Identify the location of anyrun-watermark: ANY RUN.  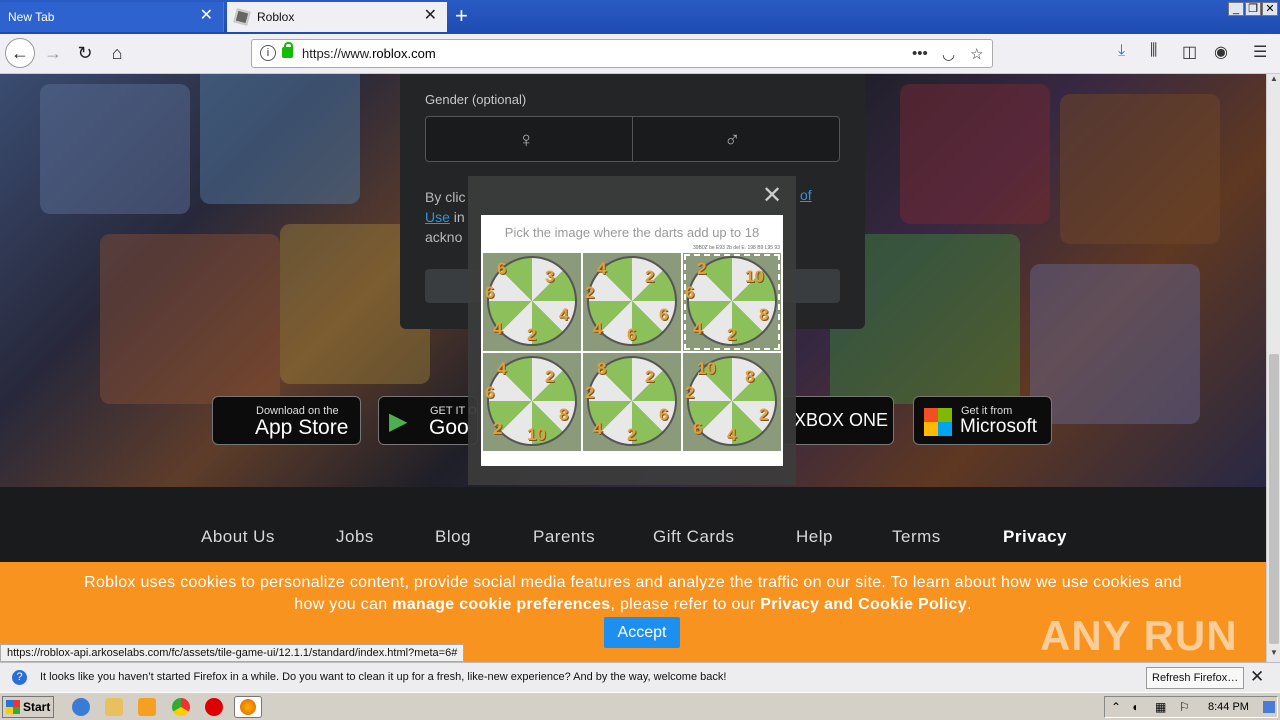
(1139, 635).